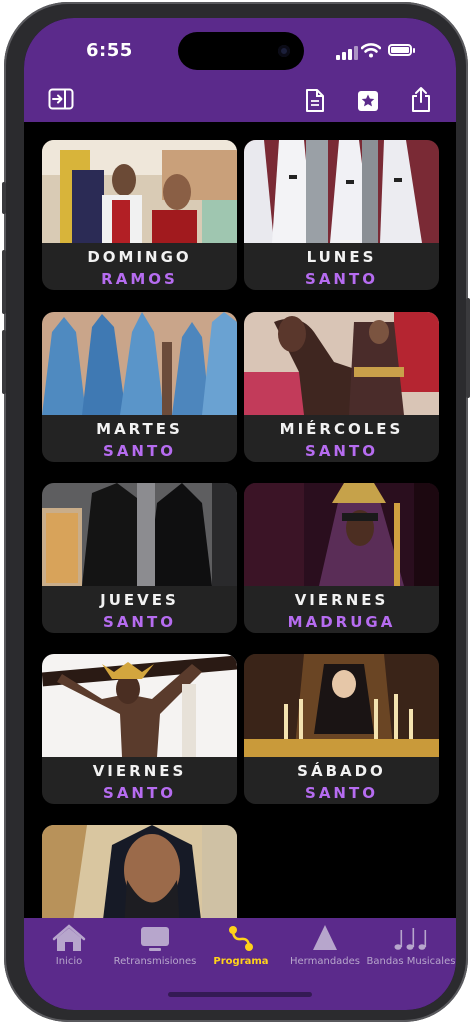 This screenshot has width=472, height=1024. I want to click on dynamic-island, so click(241, 51).